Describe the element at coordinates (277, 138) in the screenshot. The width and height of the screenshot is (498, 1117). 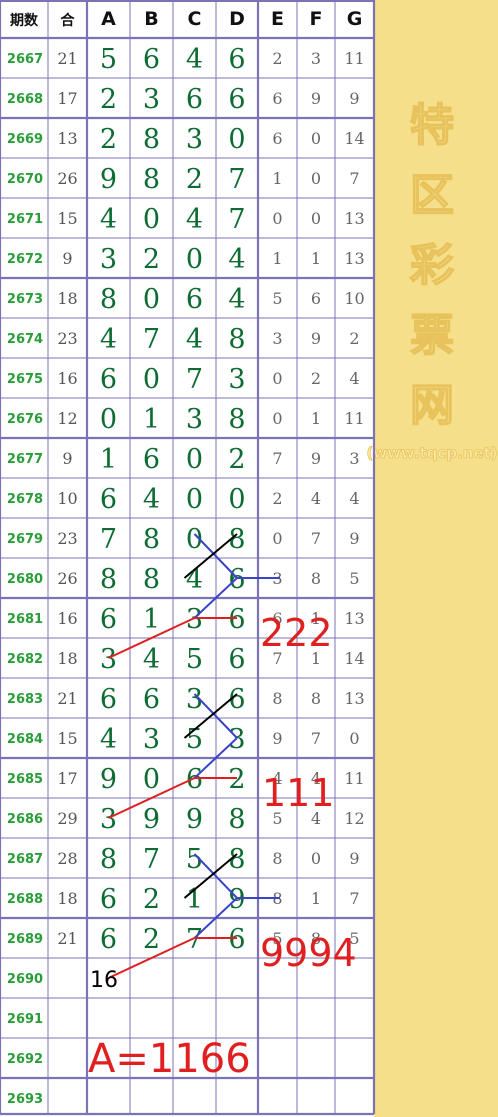
I see `stat-cell: 6` at that location.